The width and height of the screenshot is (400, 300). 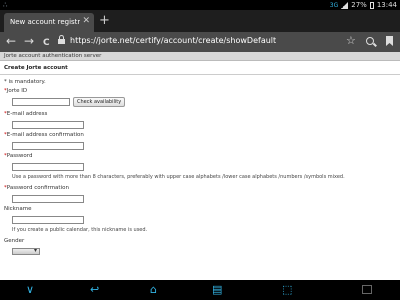 I want to click on form-title: Create Jorte account, so click(x=36, y=68).